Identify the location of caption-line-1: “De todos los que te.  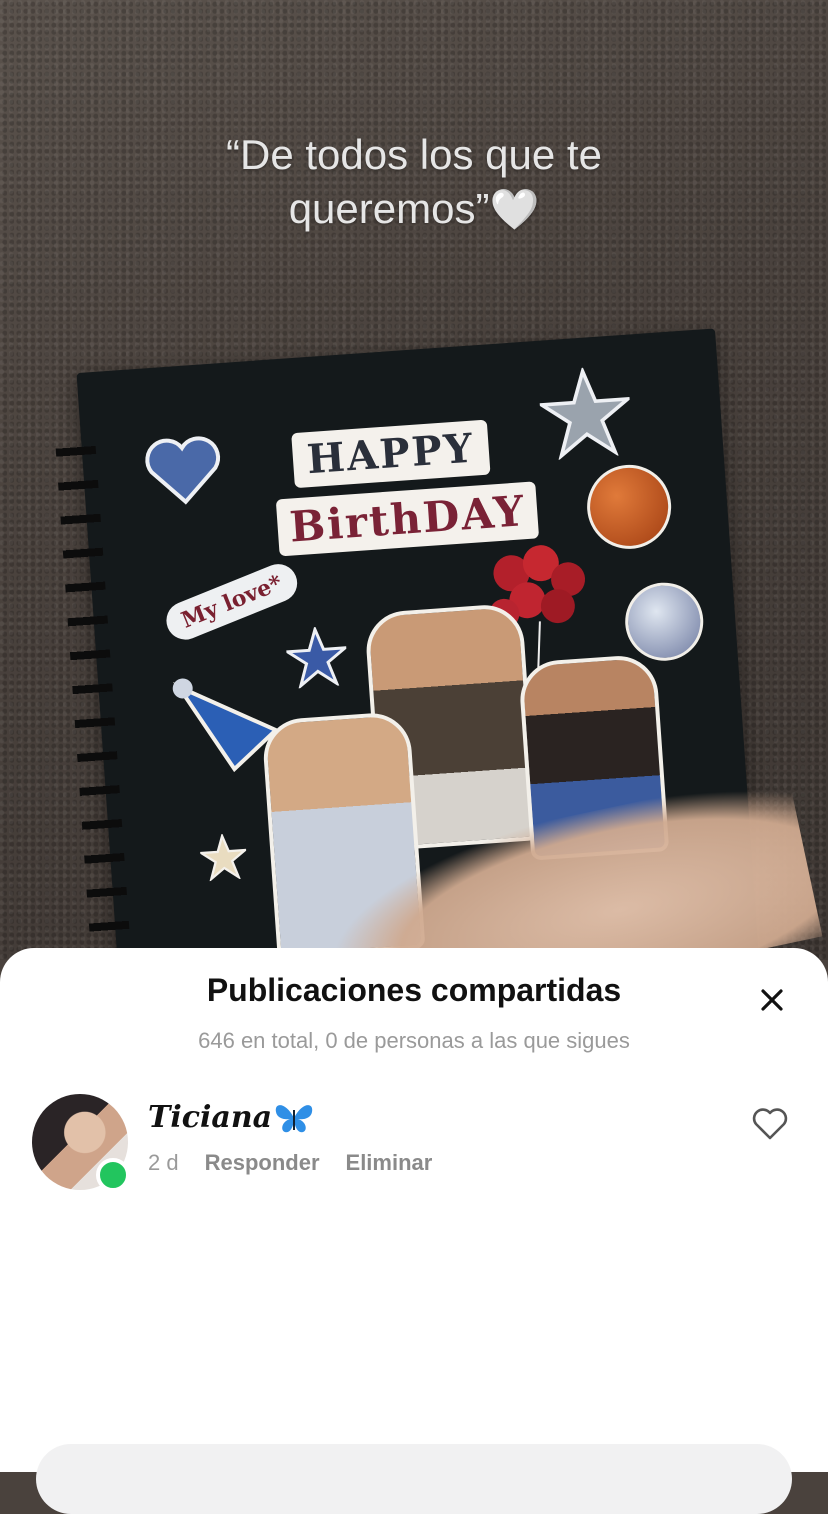
(414, 154).